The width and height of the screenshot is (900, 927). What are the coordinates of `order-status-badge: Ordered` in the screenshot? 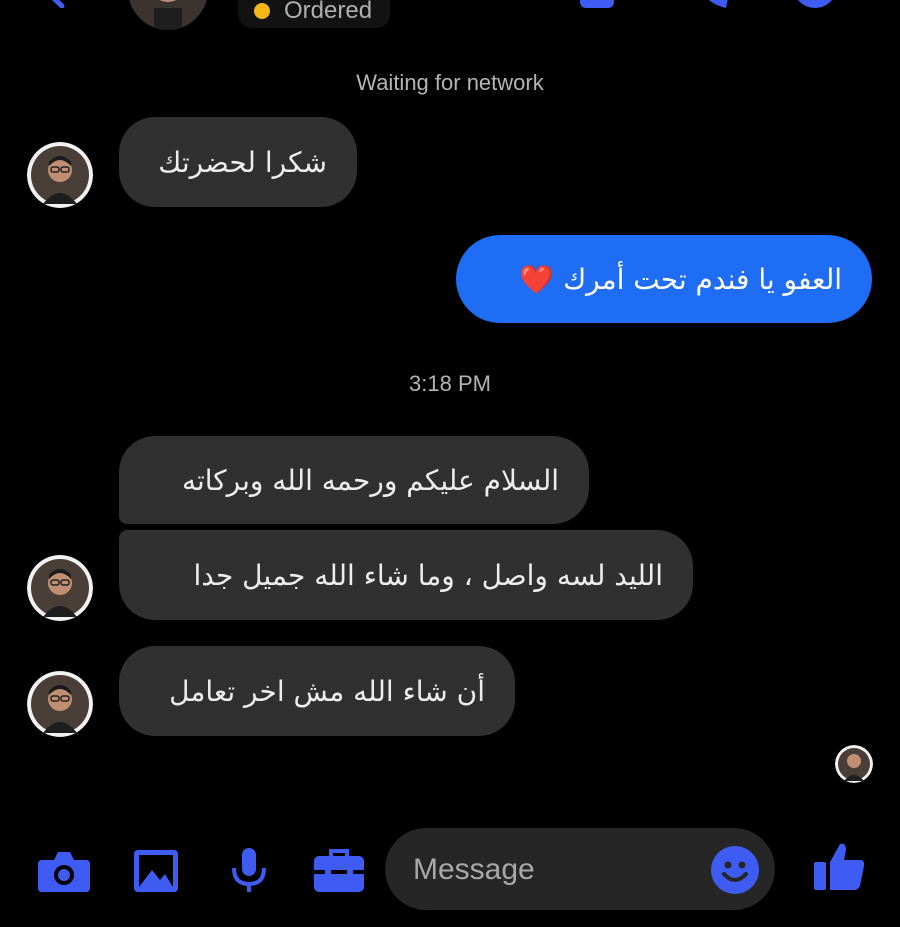 It's located at (314, 14).